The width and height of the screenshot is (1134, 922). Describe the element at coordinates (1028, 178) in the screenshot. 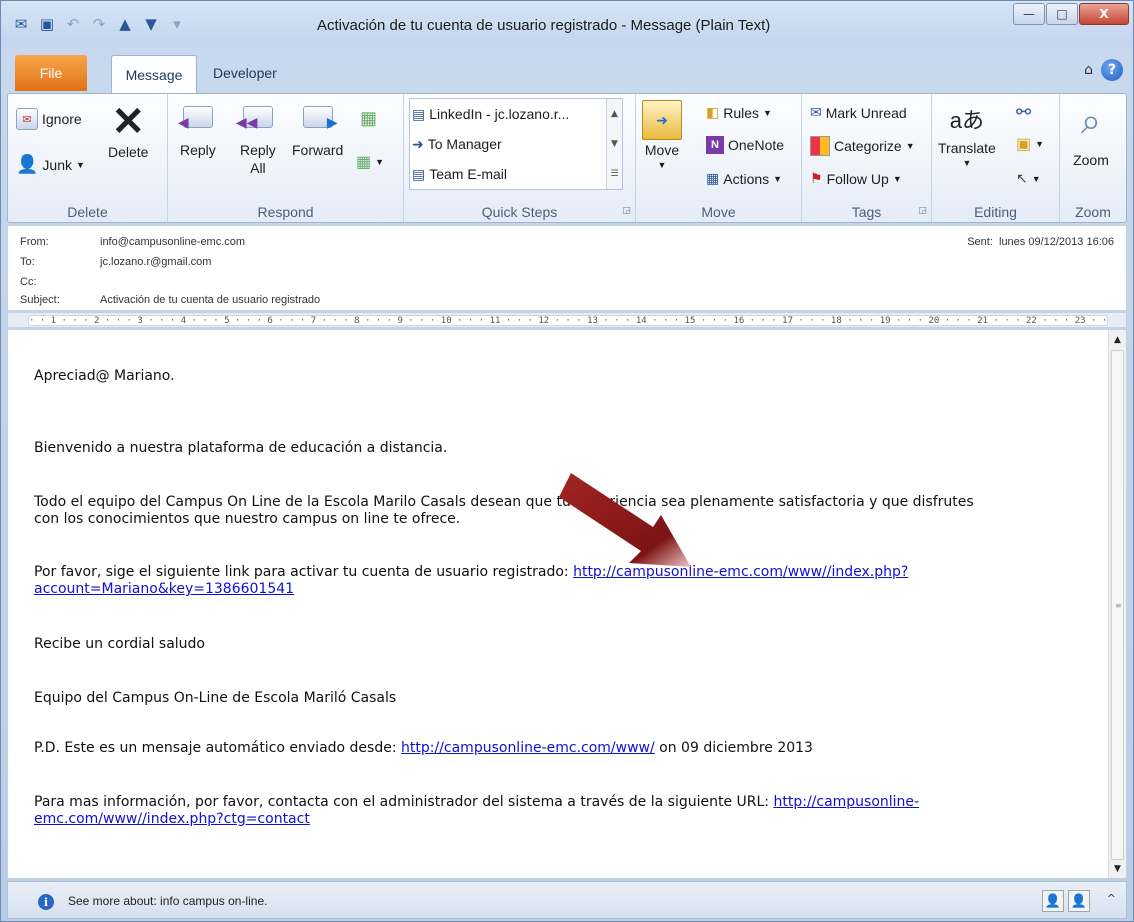

I see `select-button: ↖ ▼` at that location.